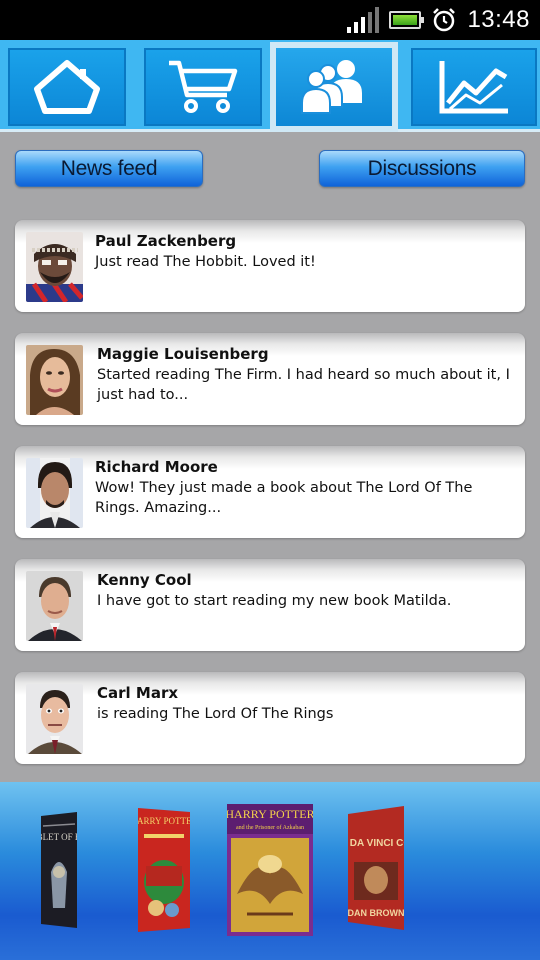 The height and width of the screenshot is (960, 540). What do you see at coordinates (156, 467) in the screenshot?
I see `post-author: Richard Moore` at bounding box center [156, 467].